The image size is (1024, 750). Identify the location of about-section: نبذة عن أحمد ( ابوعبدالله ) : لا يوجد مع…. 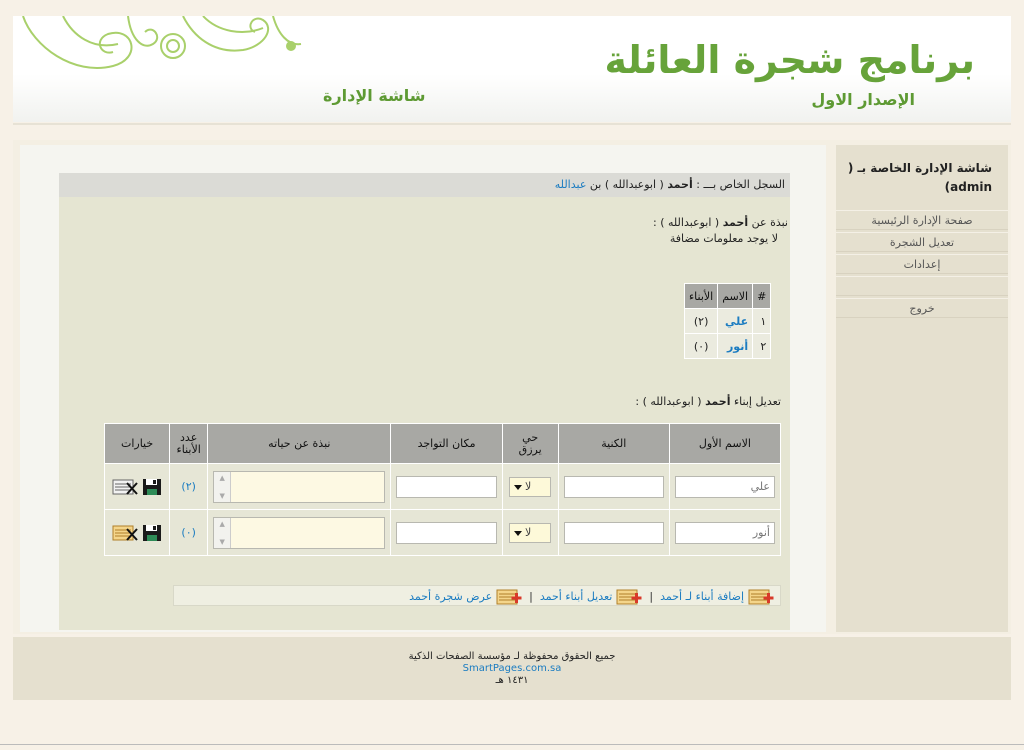
(720, 231).